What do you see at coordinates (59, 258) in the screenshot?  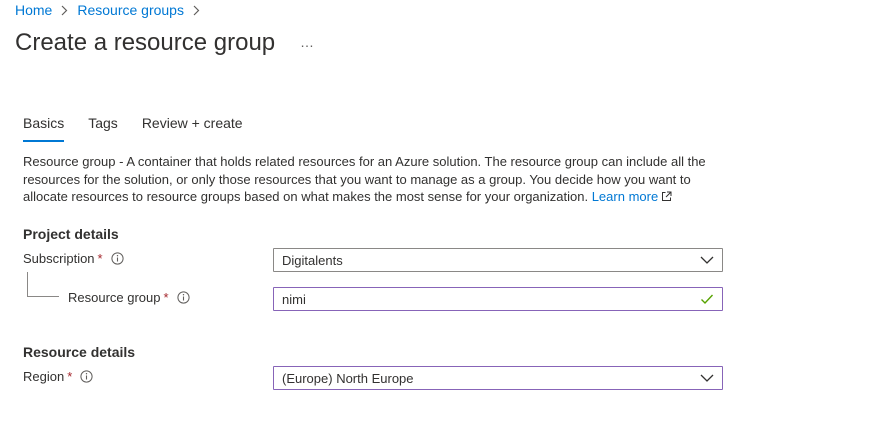 I see `subscription-label-text: Subscription` at bounding box center [59, 258].